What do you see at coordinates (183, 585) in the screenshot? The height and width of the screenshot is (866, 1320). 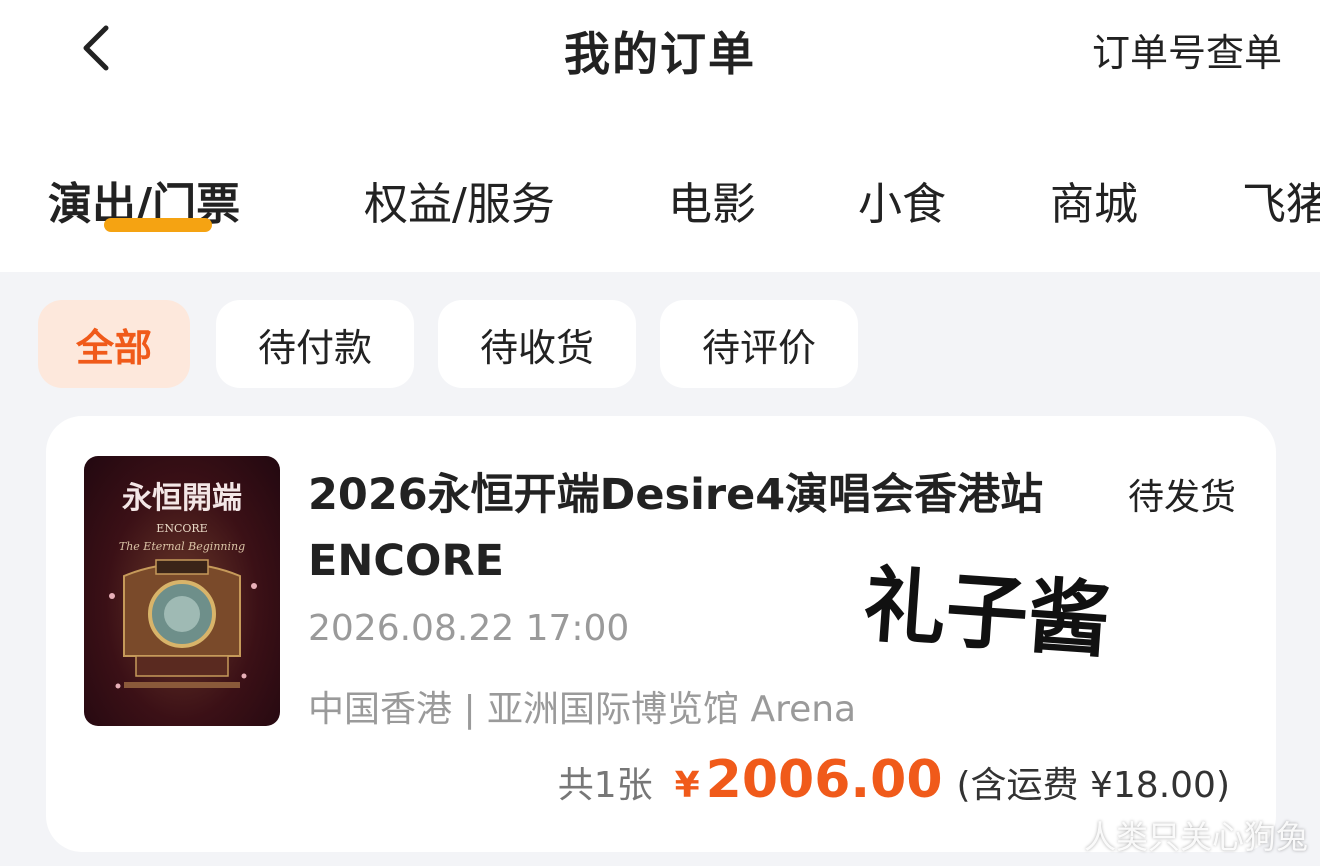 I see `poster-artwork: 永恒開端 ENCORE The Eternal Beginning` at bounding box center [183, 585].